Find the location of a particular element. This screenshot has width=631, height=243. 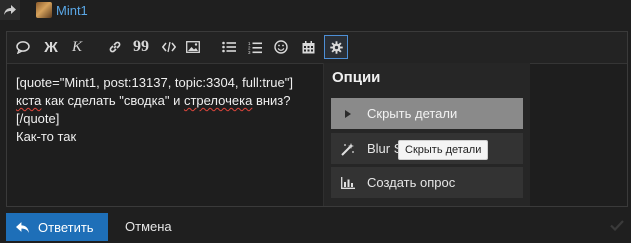

code-button is located at coordinates (169, 47).